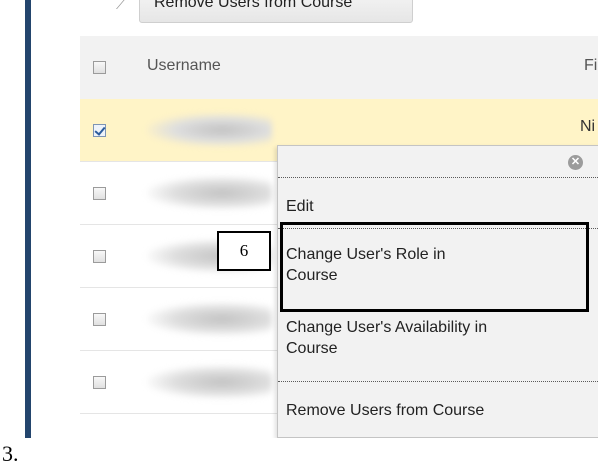  What do you see at coordinates (99, 67) in the screenshot?
I see `select-all-checkbox` at bounding box center [99, 67].